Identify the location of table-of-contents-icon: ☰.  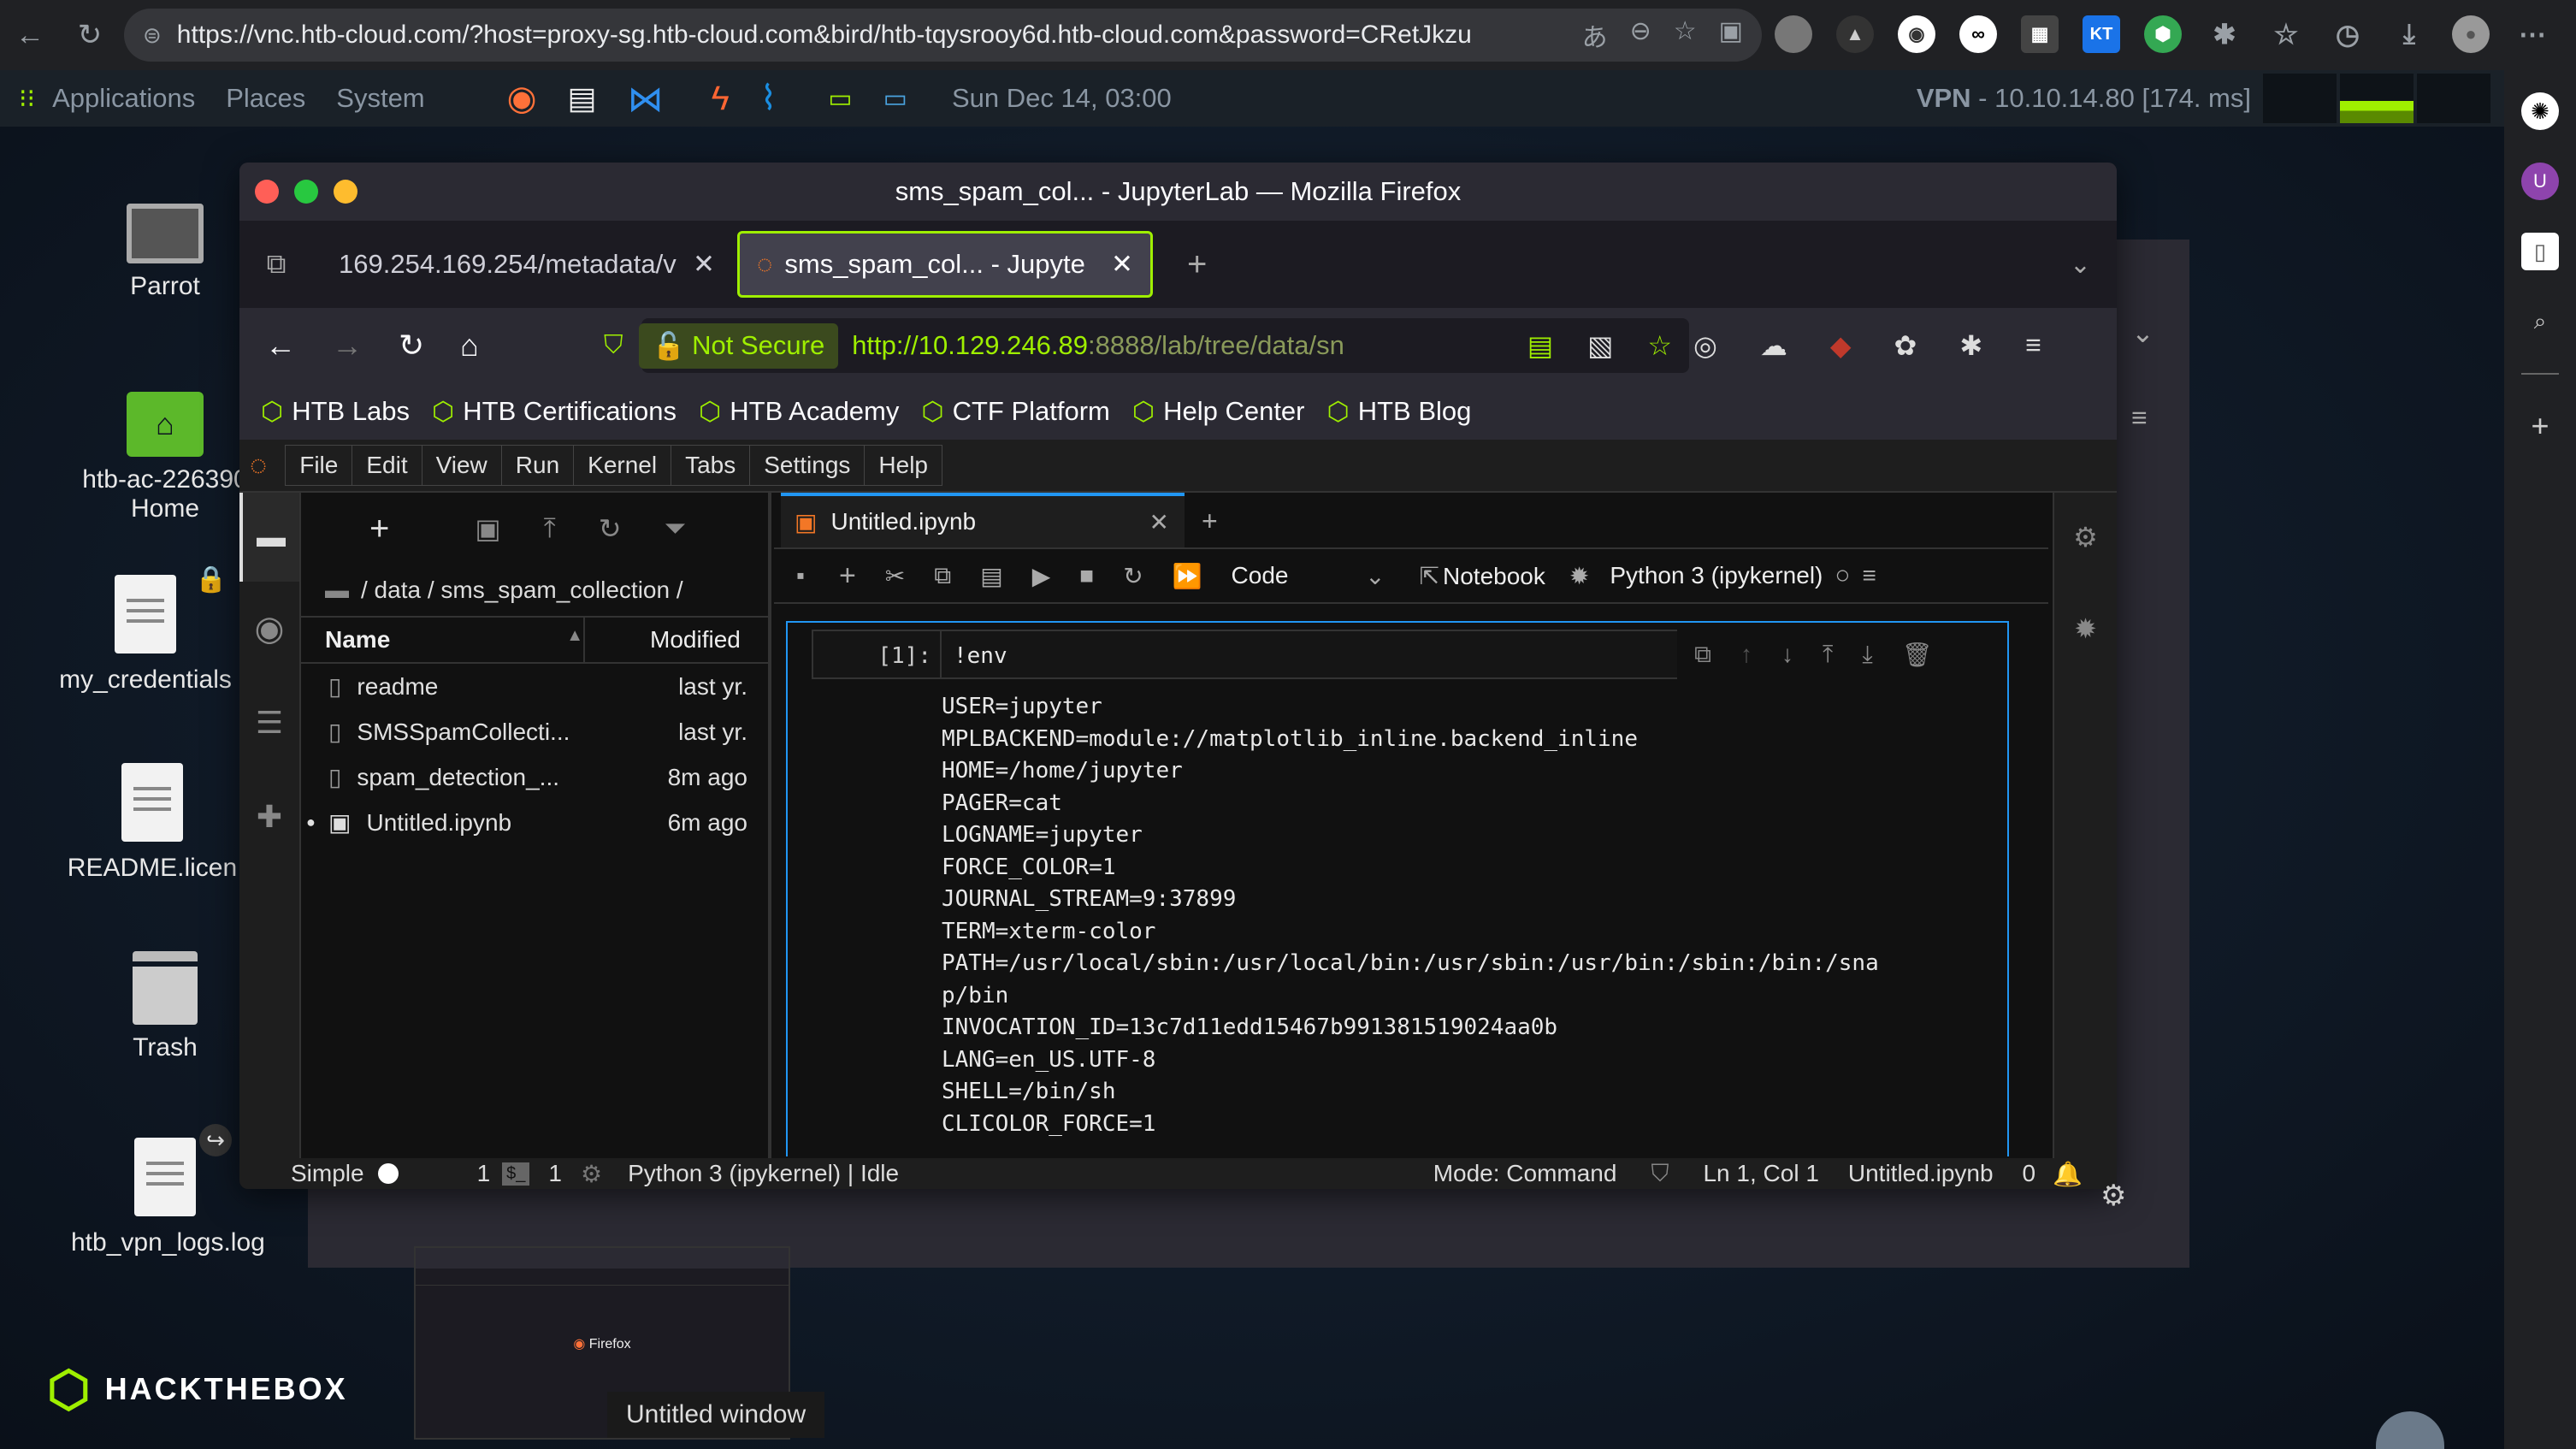
(269, 723).